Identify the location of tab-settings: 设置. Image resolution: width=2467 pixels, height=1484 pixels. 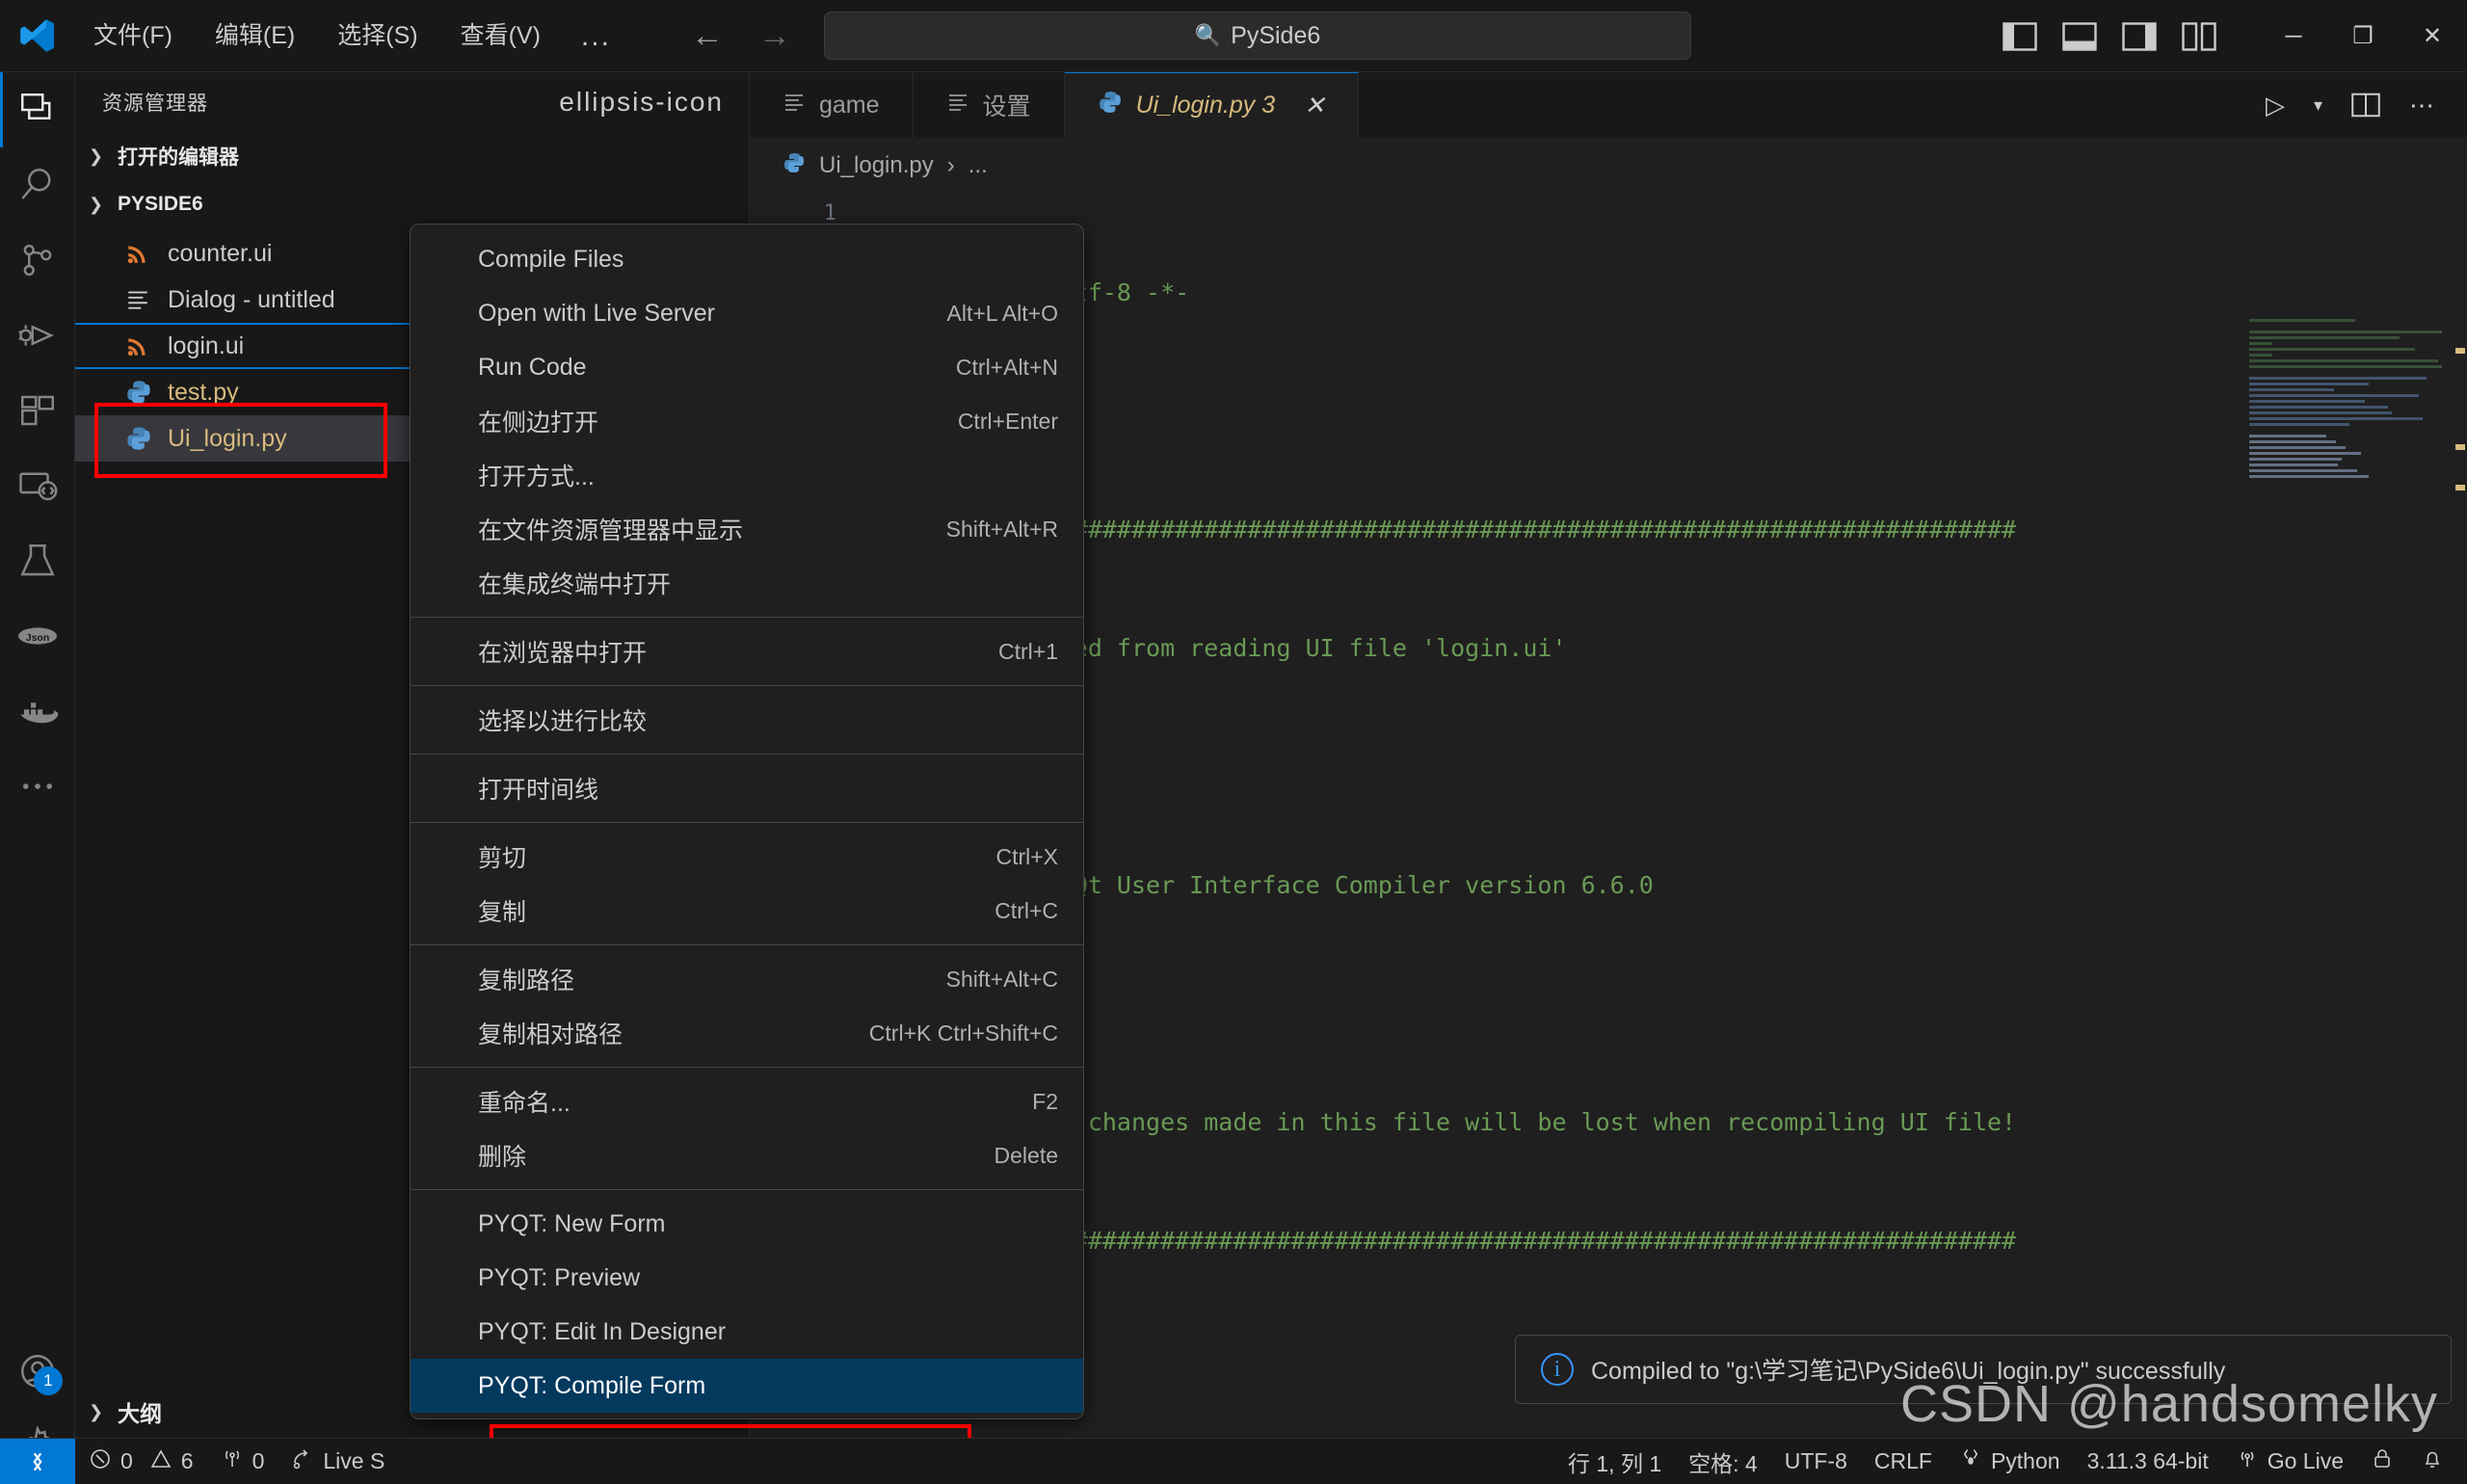
(989, 105).